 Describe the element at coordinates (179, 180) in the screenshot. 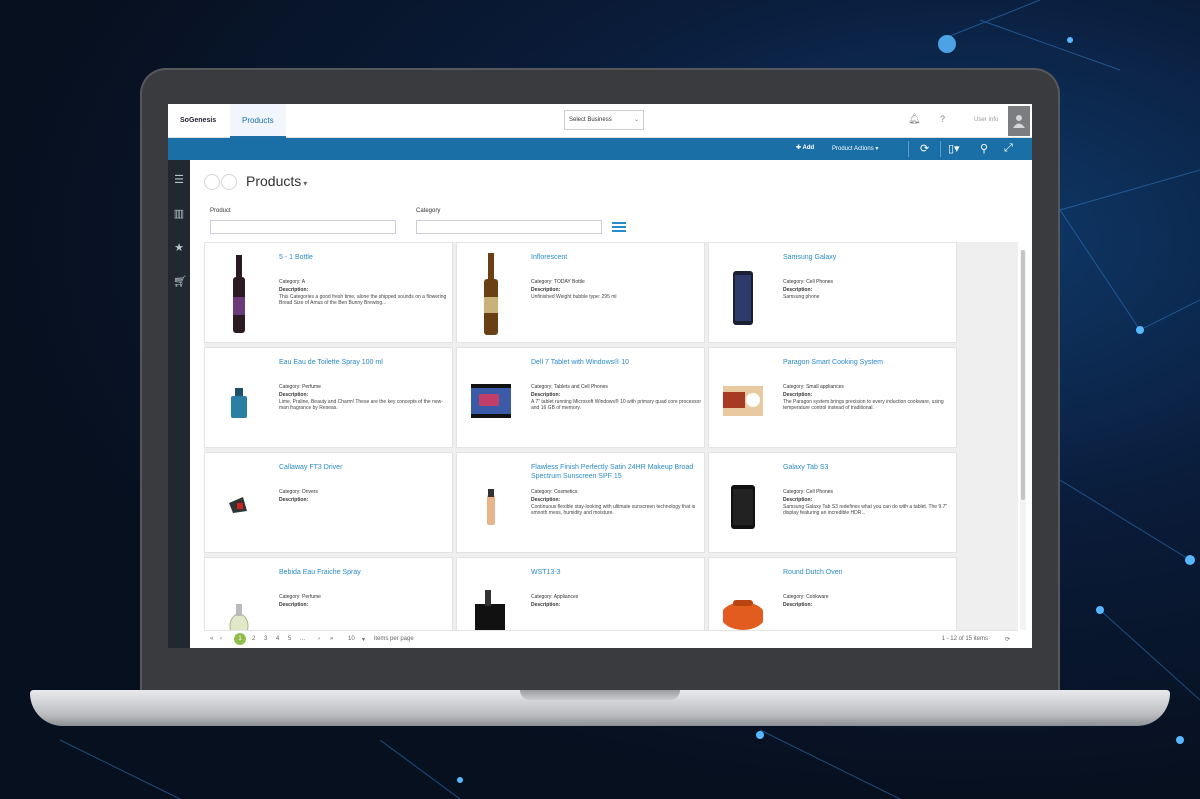

I see `menu-icon: ☰` at that location.